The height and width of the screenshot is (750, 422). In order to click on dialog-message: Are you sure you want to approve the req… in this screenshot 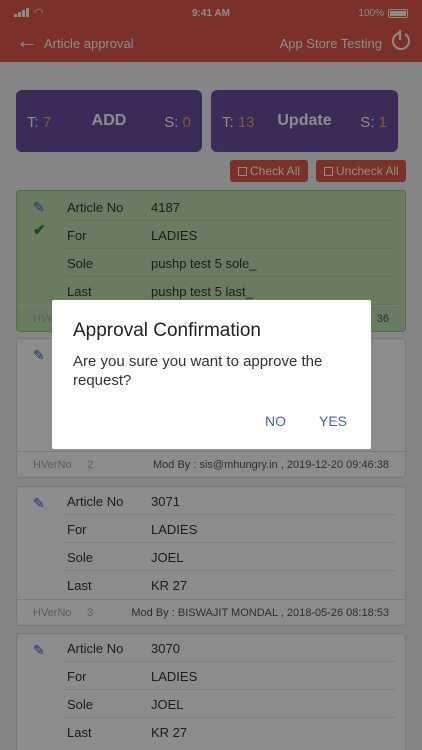, I will do `click(198, 371)`.